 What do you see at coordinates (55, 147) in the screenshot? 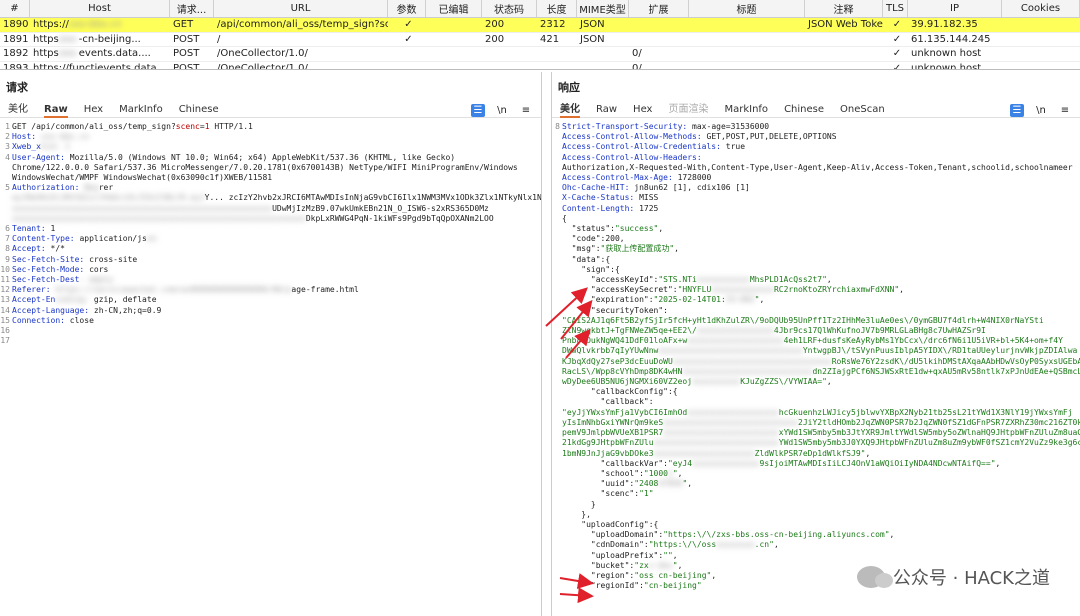
I see `redacted-text: hid: 1` at bounding box center [55, 147].